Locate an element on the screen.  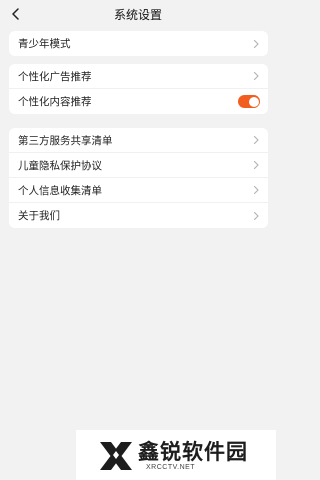
chevron-left-icon is located at coordinates (15, 14).